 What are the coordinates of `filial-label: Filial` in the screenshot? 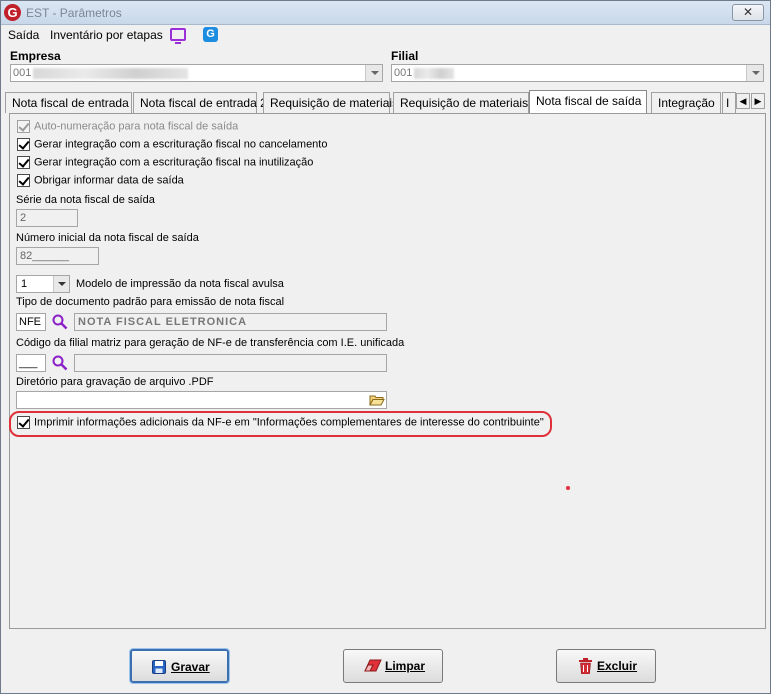 It's located at (405, 56).